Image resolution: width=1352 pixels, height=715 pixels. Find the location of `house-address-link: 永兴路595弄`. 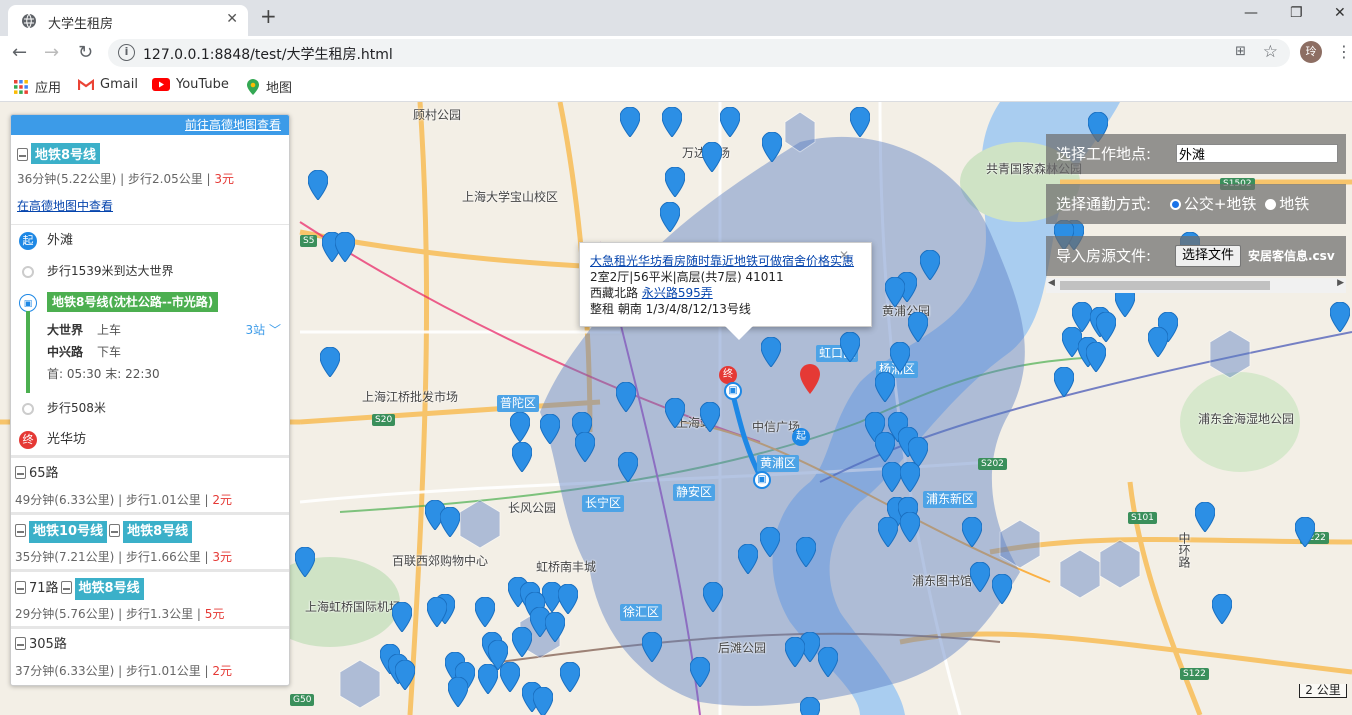

house-address-link: 永兴路595弄 is located at coordinates (677, 293).